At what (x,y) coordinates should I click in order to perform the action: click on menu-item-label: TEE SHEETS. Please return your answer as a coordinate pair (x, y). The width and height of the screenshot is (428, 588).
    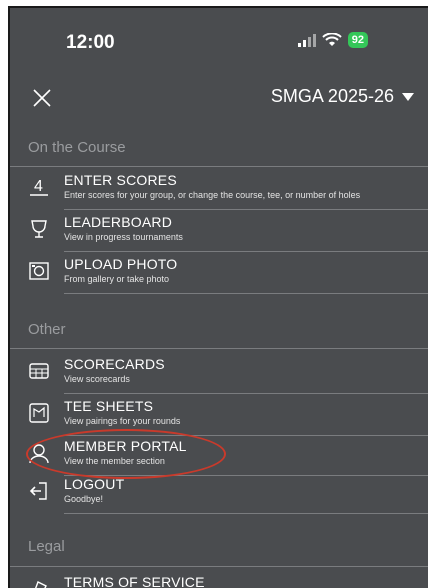
    Looking at the image, I should click on (109, 406).